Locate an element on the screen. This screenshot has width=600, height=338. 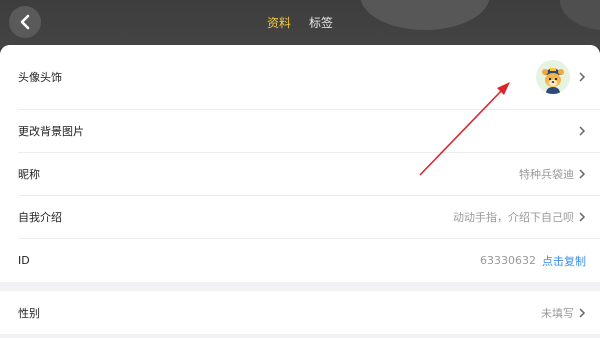
top-bar: 资料 标签 is located at coordinates (300, 24).